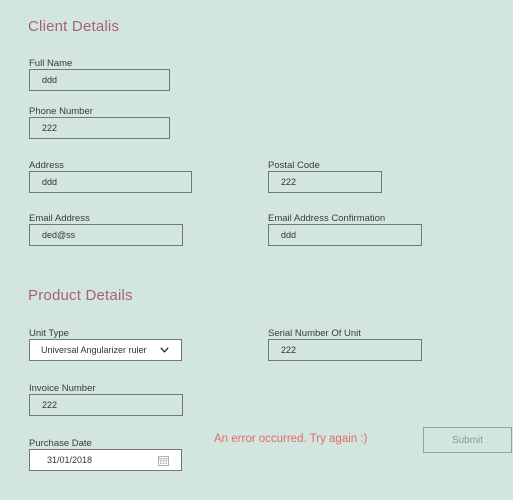 This screenshot has width=513, height=500. Describe the element at coordinates (294, 165) in the screenshot. I see `postal-code-label: Postal Code` at that location.